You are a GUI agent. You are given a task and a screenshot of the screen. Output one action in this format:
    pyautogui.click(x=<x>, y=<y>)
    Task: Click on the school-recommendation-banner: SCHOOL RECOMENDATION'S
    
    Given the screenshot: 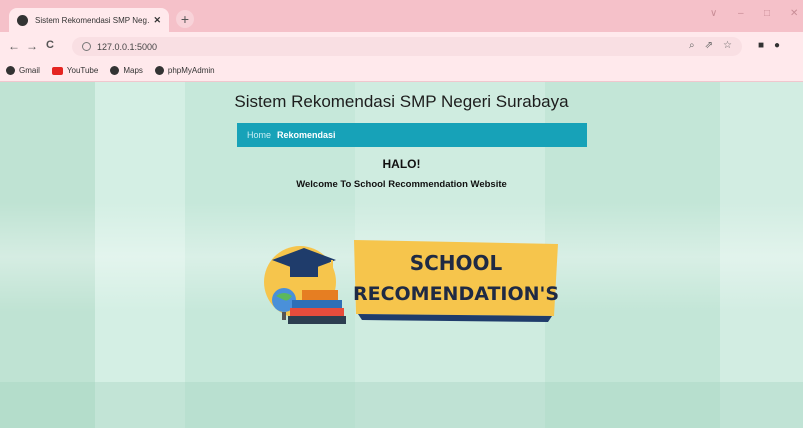 What is the action you would take?
    pyautogui.click(x=411, y=282)
    